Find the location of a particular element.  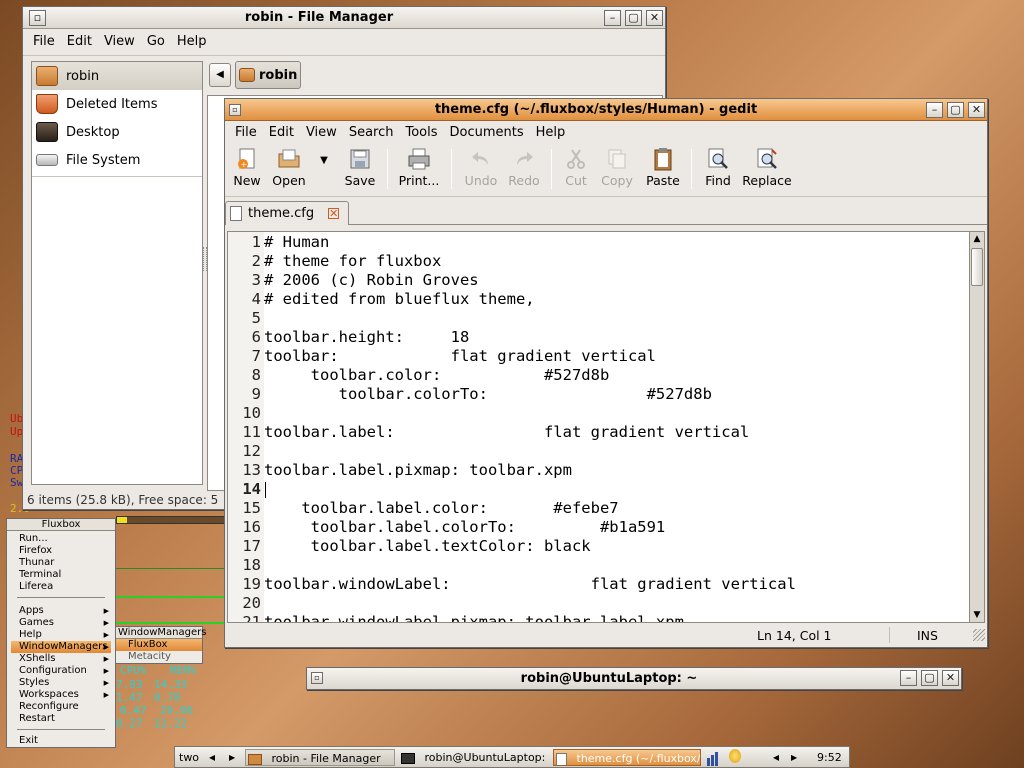

task-file-manager: robin - File Manager is located at coordinates (320, 757).